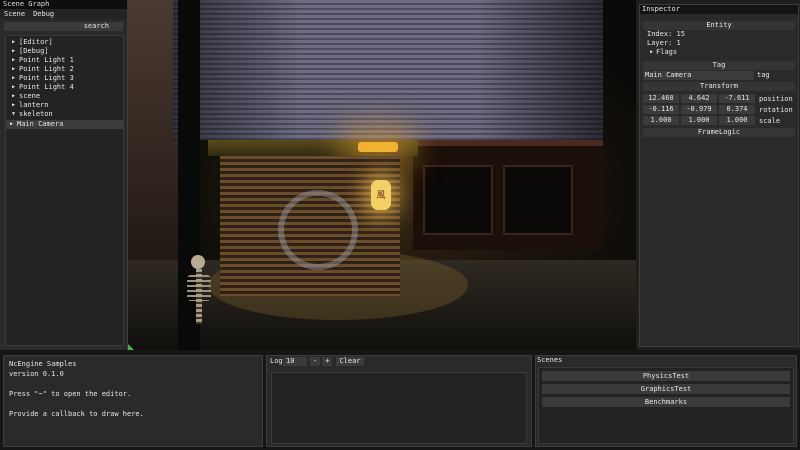 Image resolution: width=800 pixels, height=450 pixels. I want to click on rotation-label: rotation, so click(776, 109).